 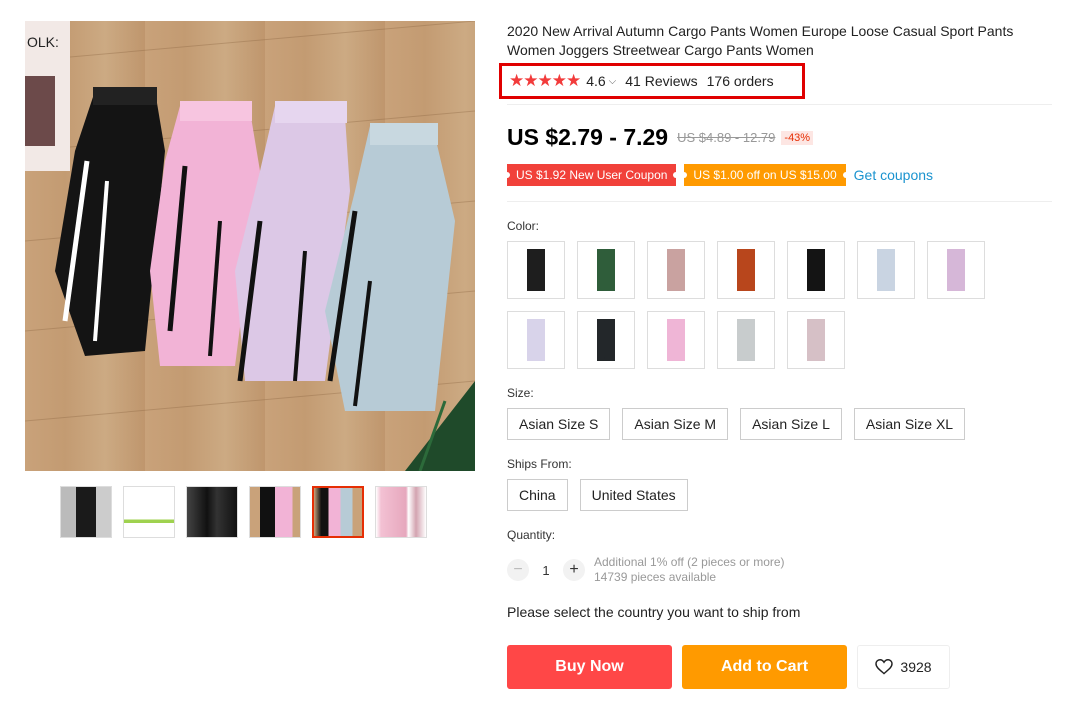 I want to click on thumbnail-black-pants-model, so click(x=86, y=512).